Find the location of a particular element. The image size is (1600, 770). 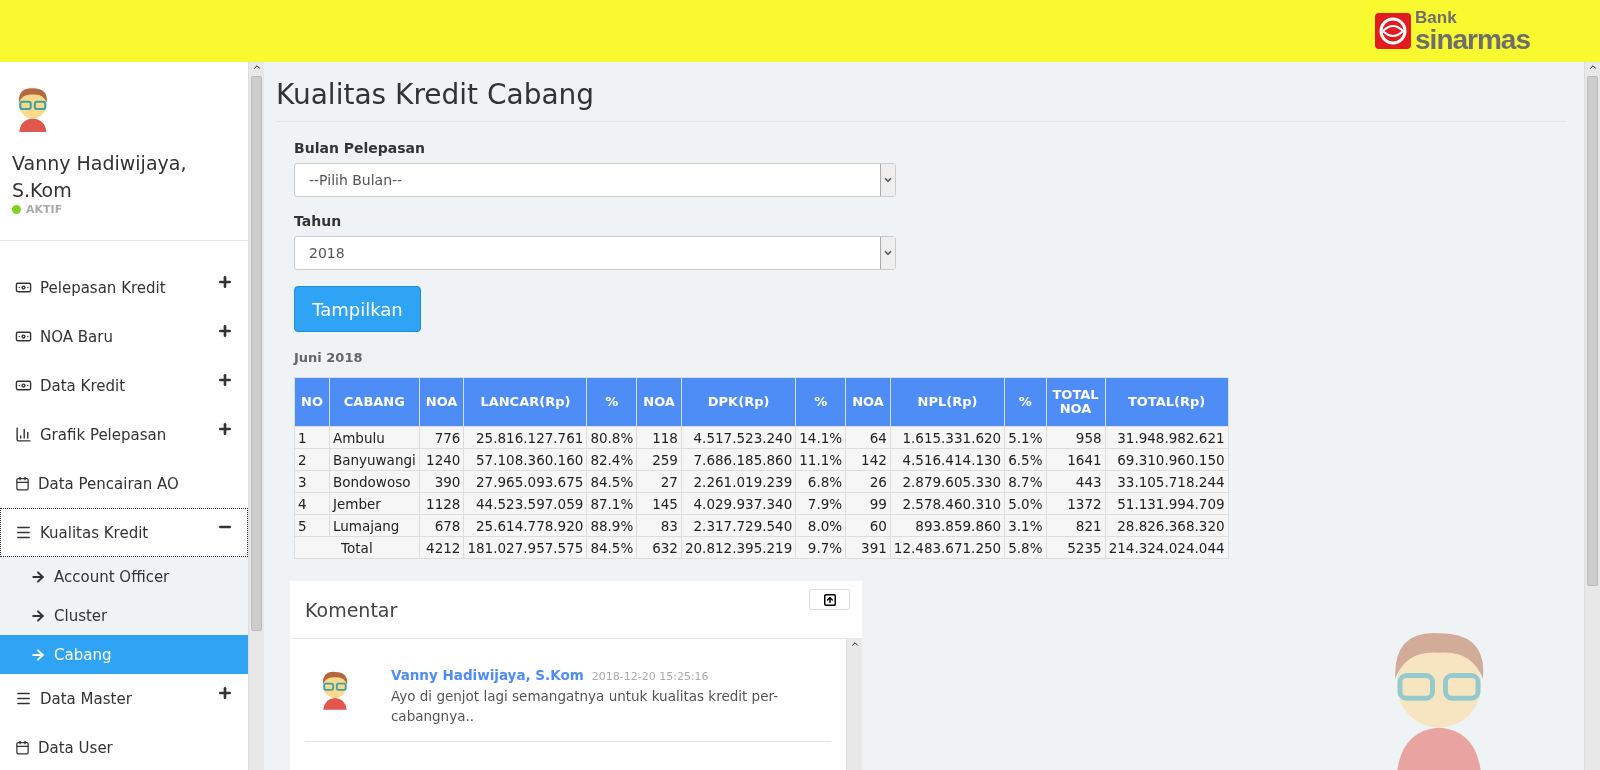

sidebar-item: Data Master is located at coordinates (124, 699).